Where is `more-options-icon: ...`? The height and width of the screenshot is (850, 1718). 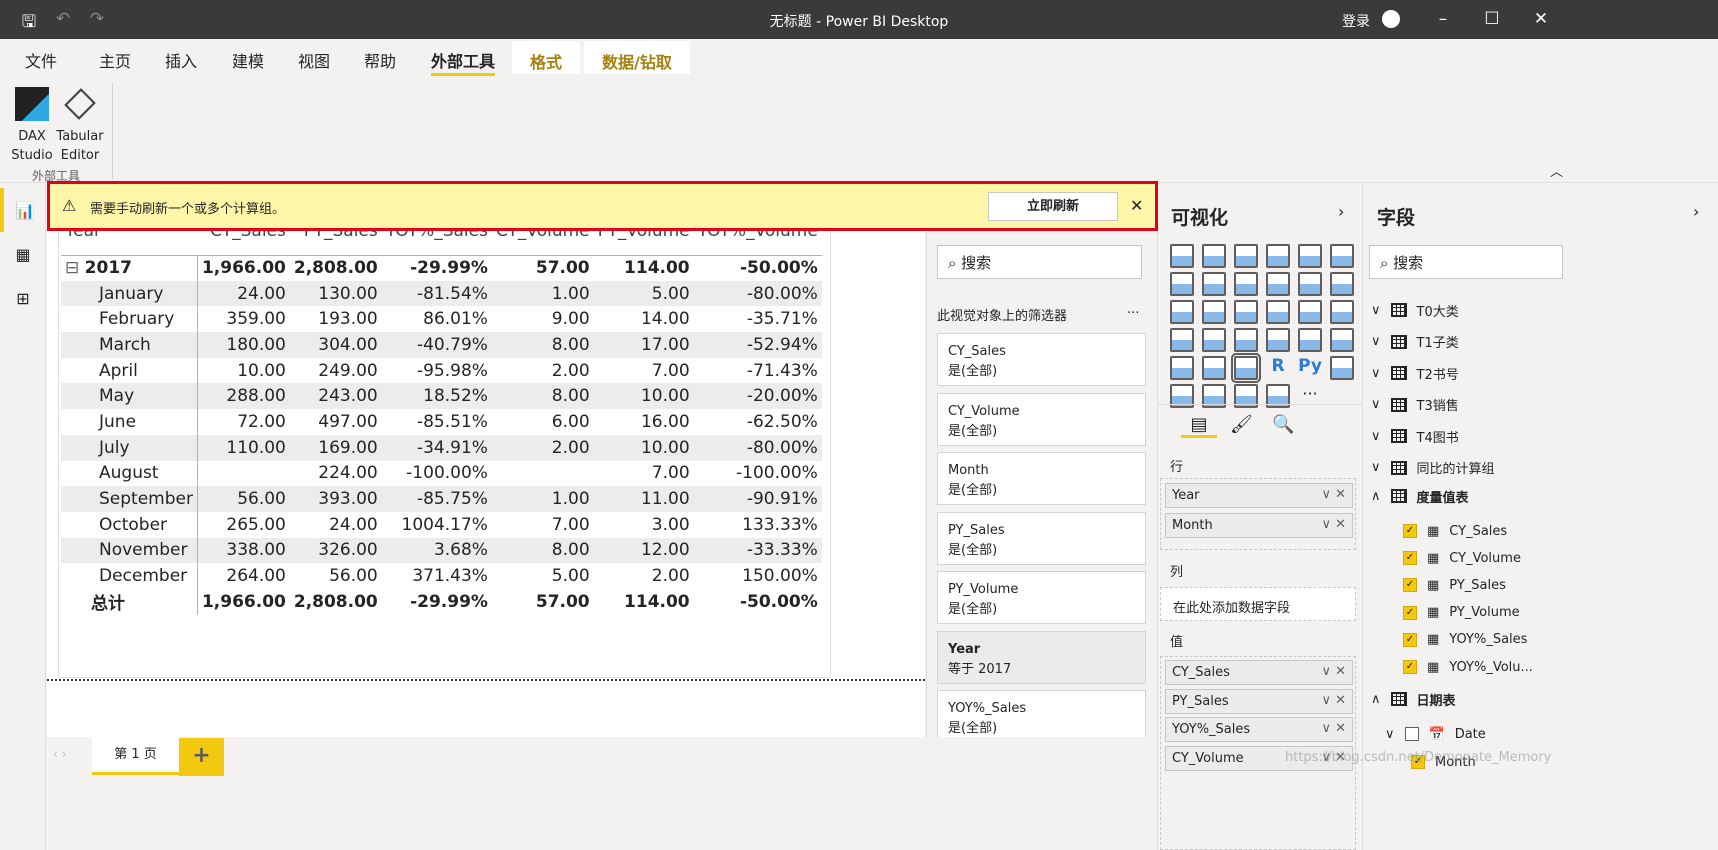
more-options-icon: ... is located at coordinates (1133, 309).